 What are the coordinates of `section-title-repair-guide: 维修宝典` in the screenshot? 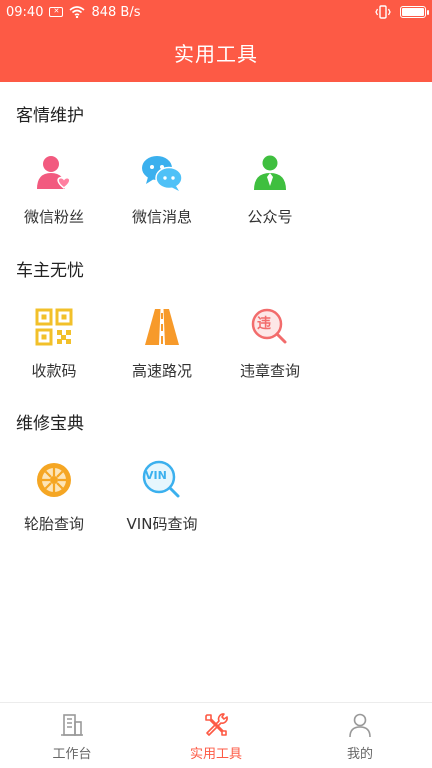 It's located at (50, 424).